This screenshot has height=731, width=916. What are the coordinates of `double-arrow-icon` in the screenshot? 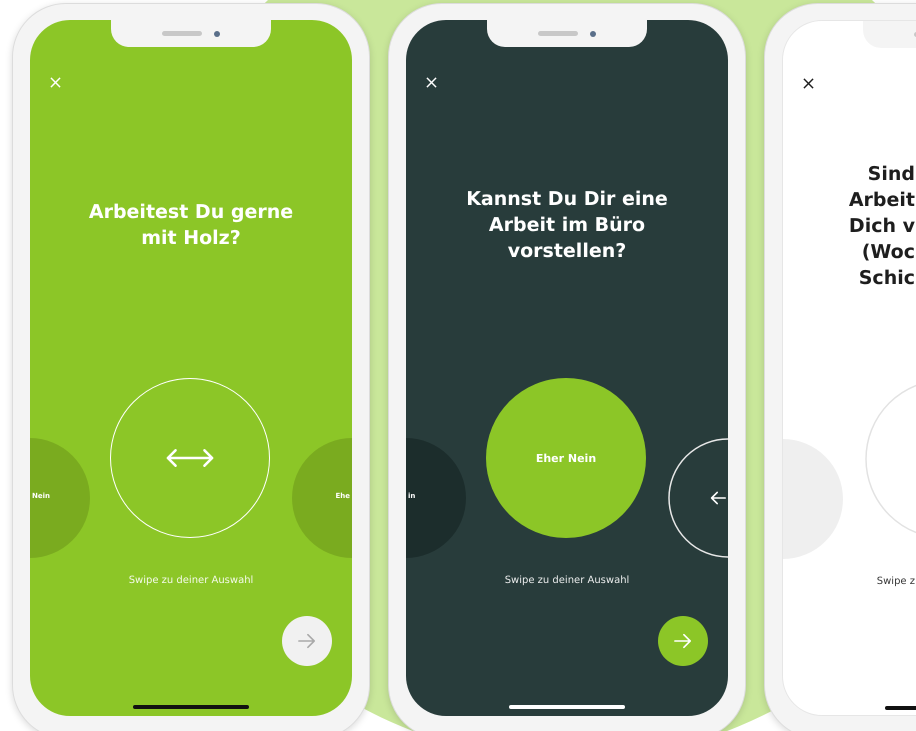 It's located at (190, 458).